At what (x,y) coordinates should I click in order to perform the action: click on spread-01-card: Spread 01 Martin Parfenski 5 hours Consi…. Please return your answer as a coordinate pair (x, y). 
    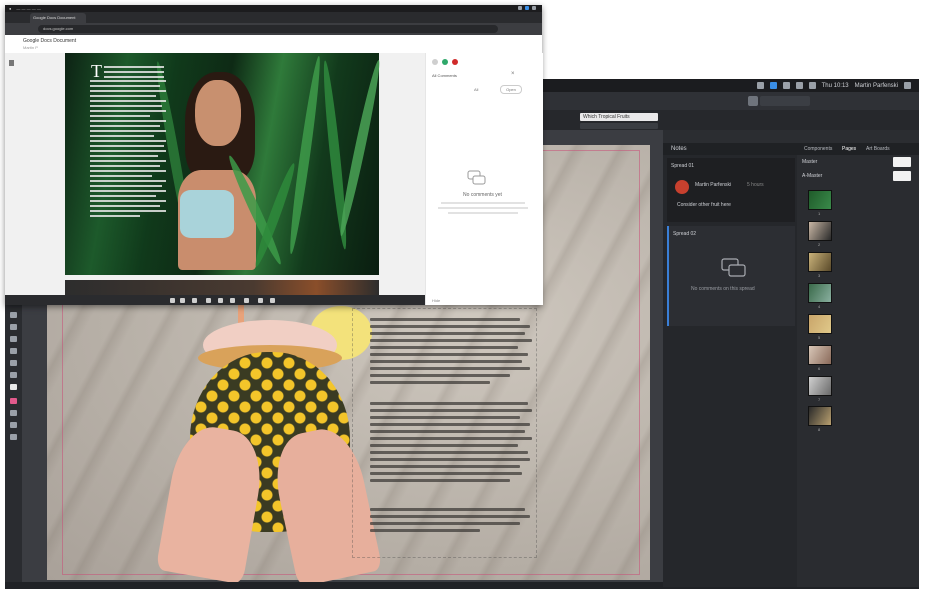
    Looking at the image, I should click on (731, 190).